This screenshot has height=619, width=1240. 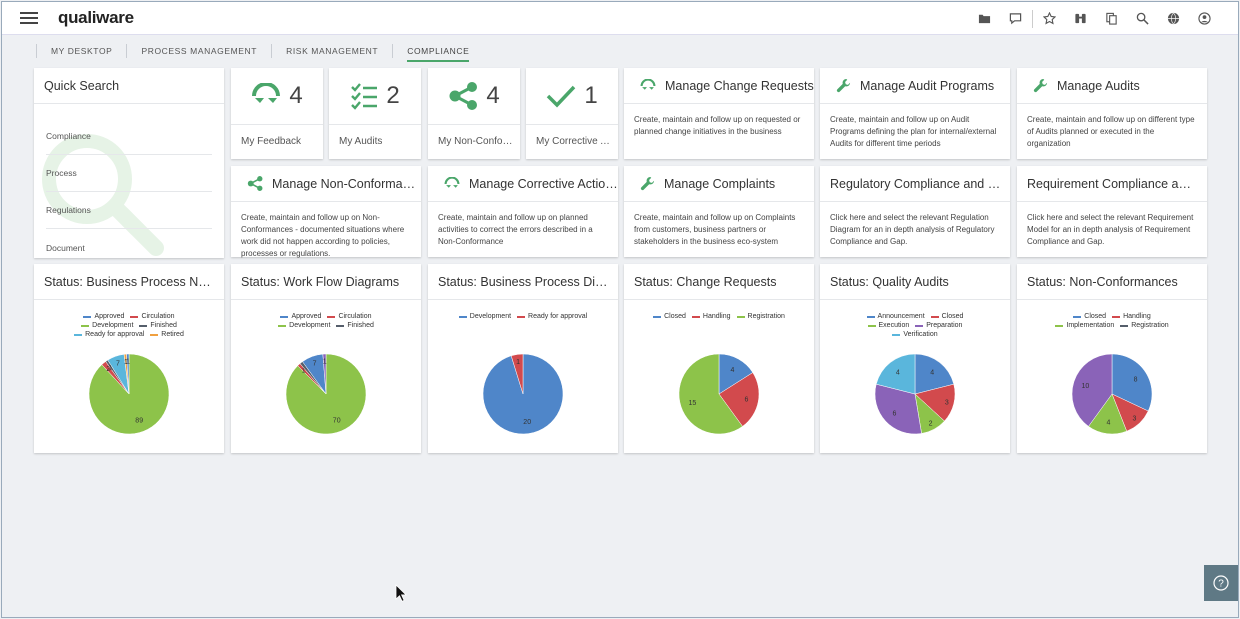 I want to click on counter-value: 4, so click(x=296, y=95).